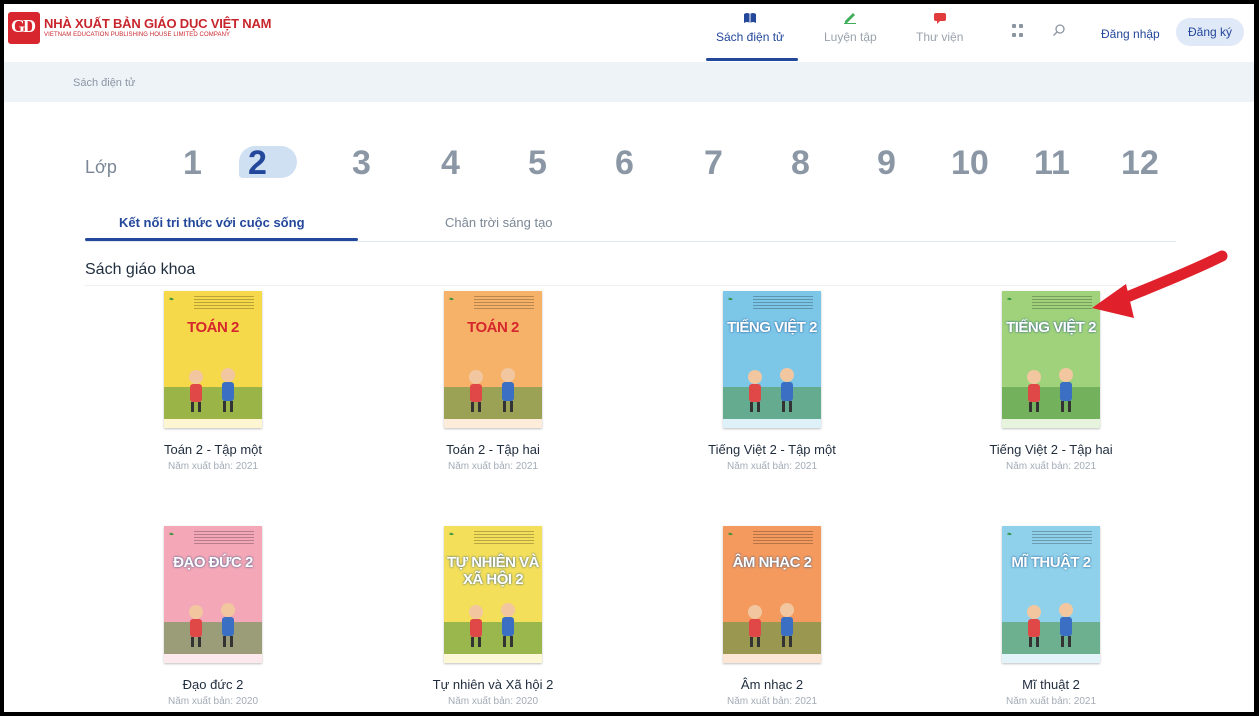  Describe the element at coordinates (493, 327) in the screenshot. I see `cover-title: TOÁN 2` at that location.